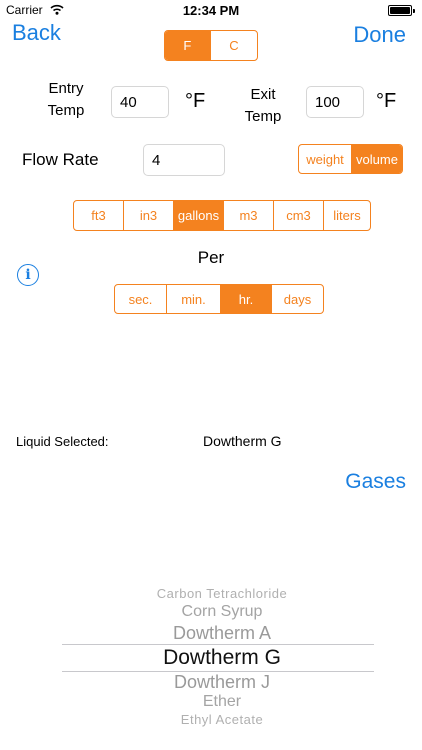 This screenshot has height=750, width=422. Describe the element at coordinates (36, 33) in the screenshot. I see `back-button: Back` at that location.